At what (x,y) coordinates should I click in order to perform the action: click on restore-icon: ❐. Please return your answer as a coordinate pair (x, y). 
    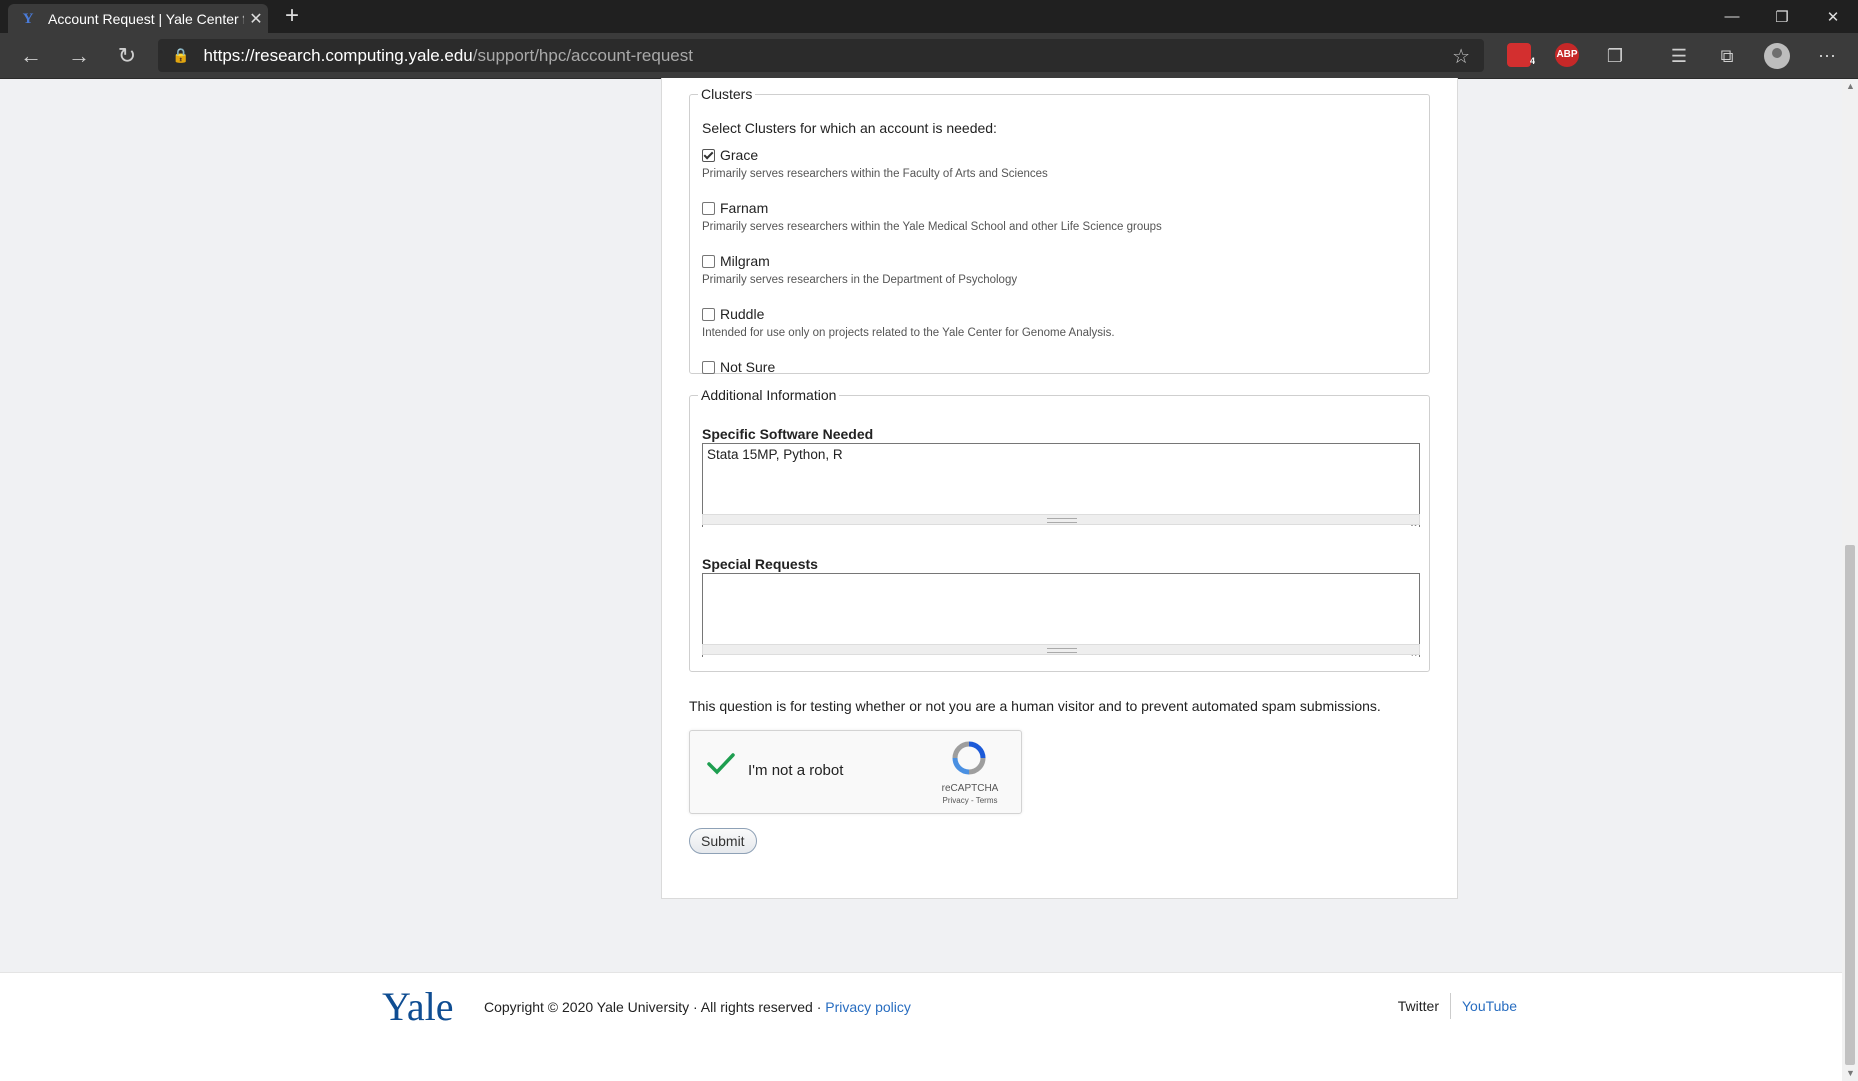
    Looking at the image, I should click on (1782, 16).